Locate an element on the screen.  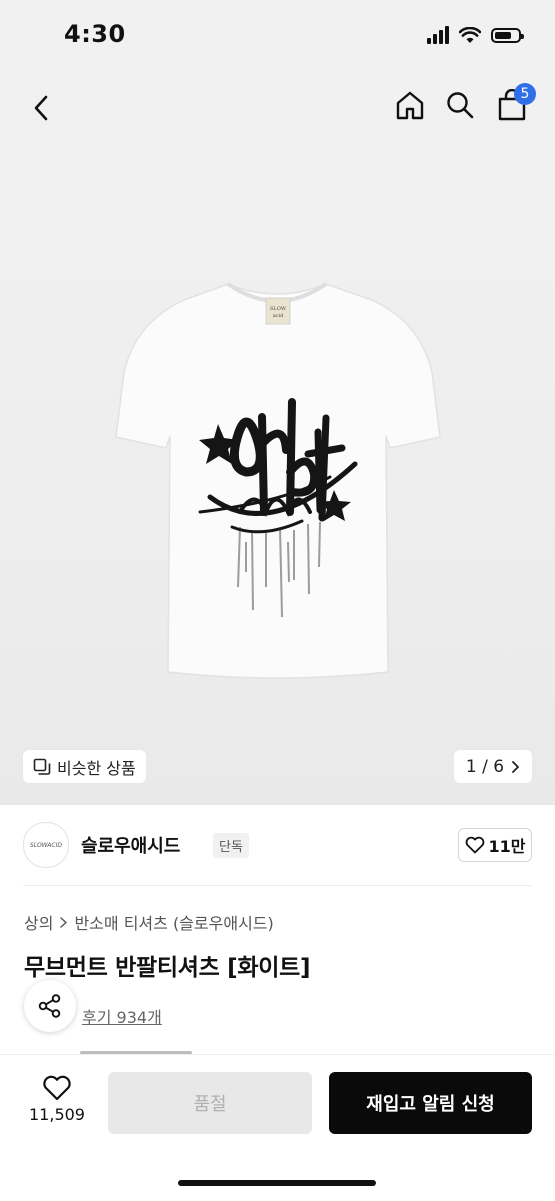
cart-count-badge: 5 is located at coordinates (525, 94).